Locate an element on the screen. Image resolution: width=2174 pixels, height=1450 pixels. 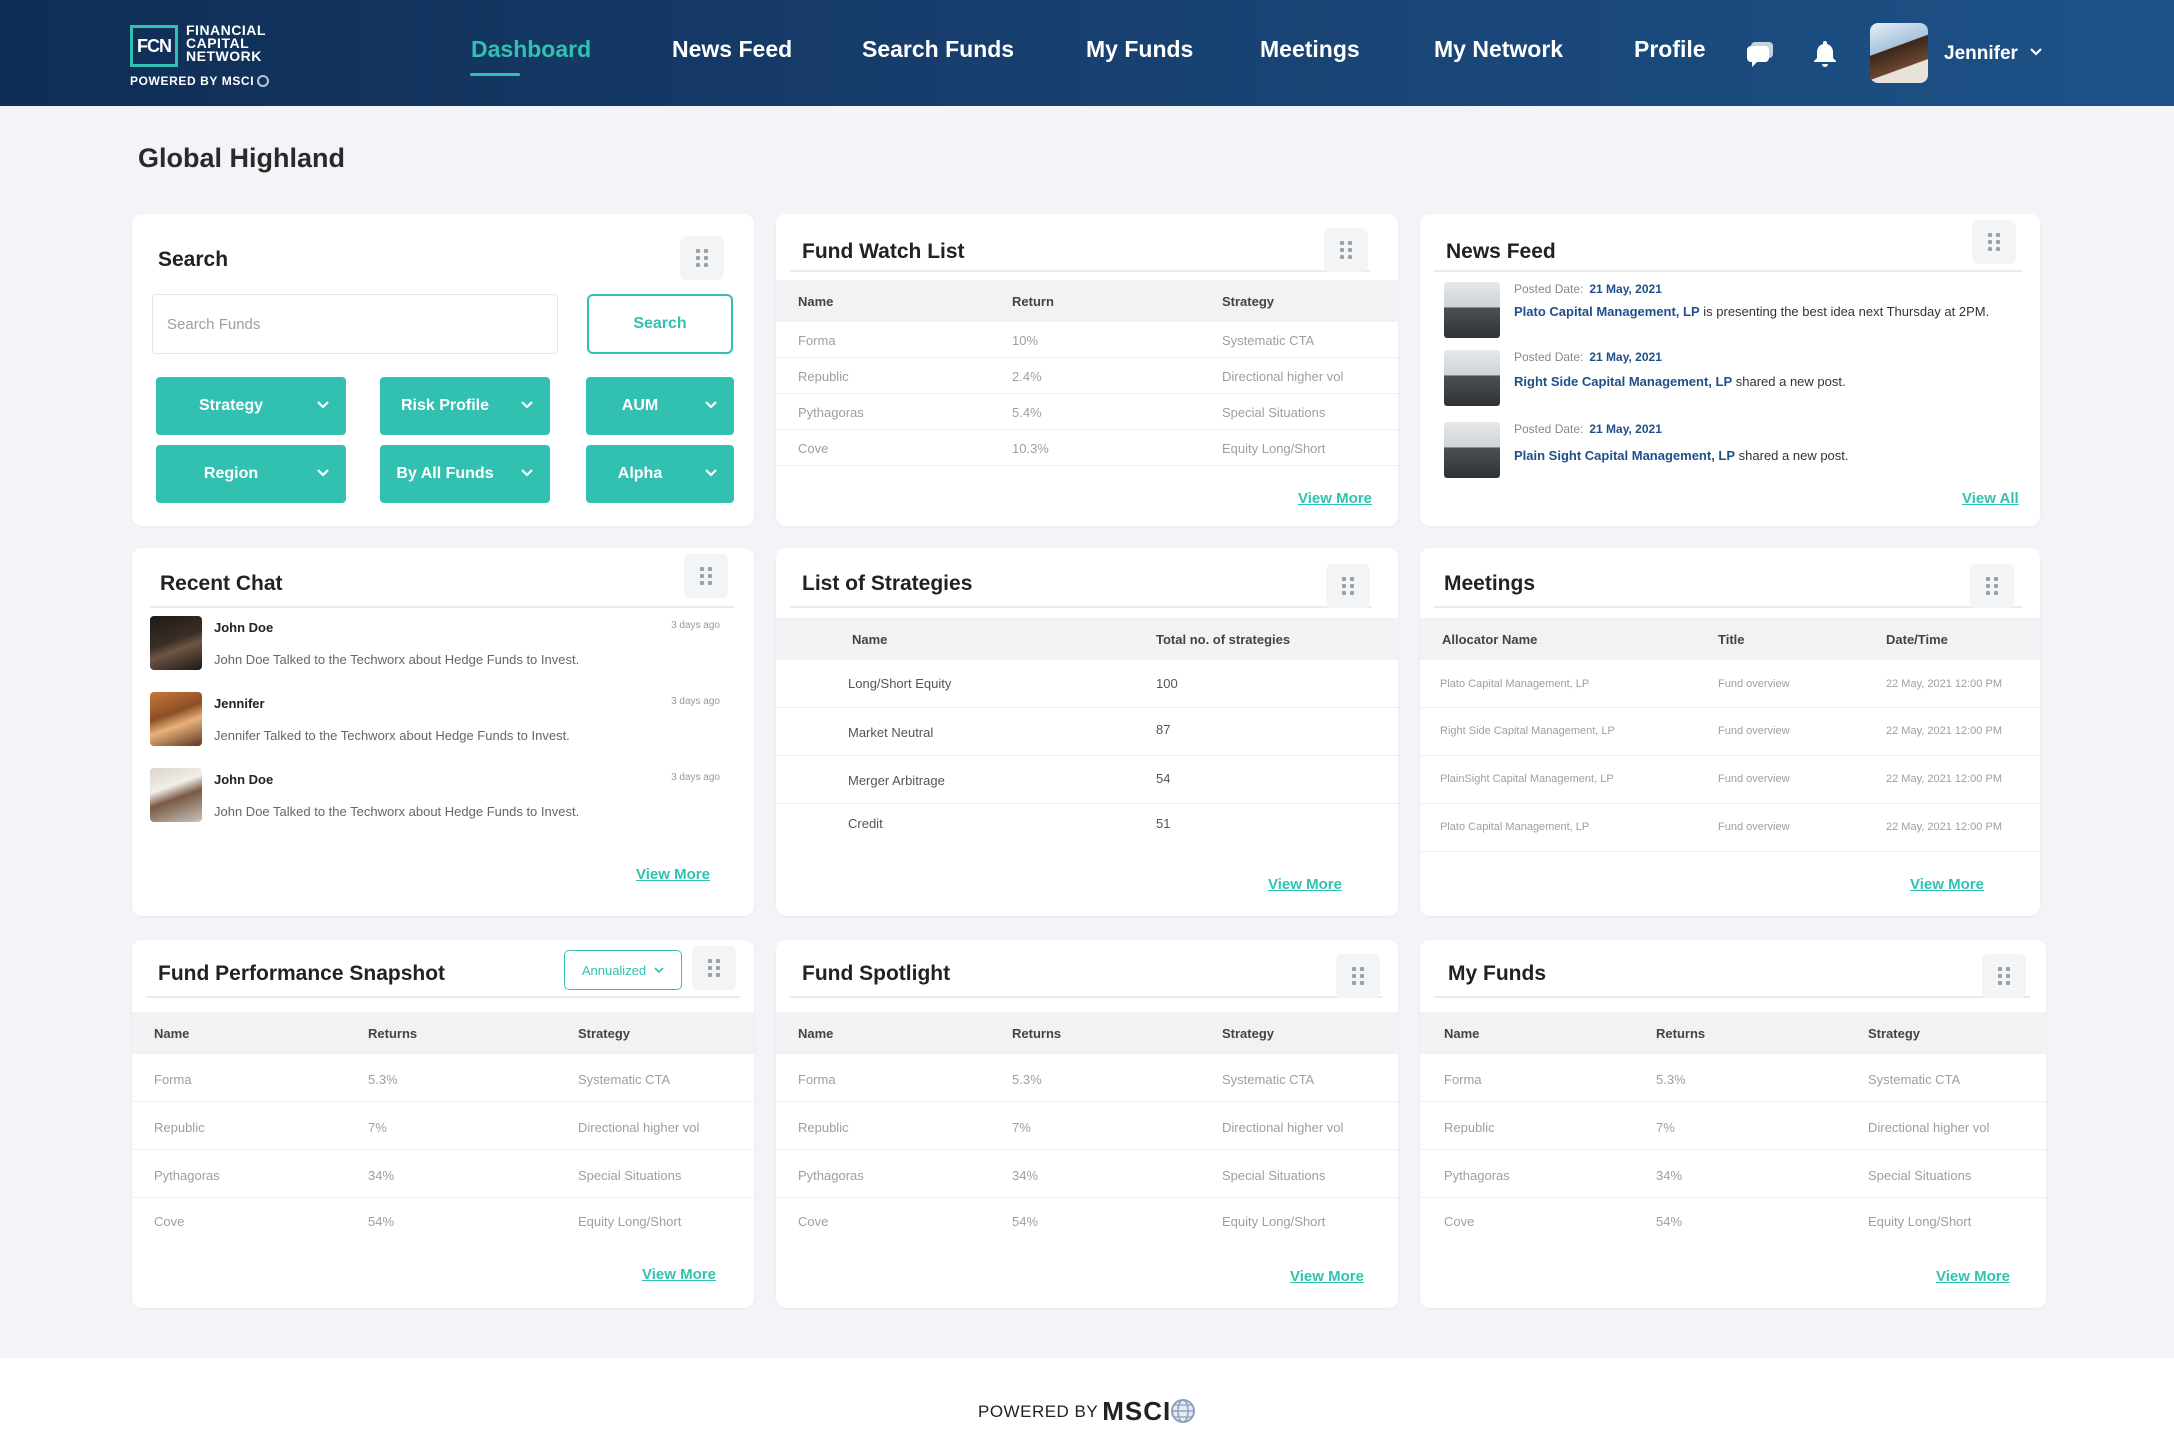
filter-by-all-funds-dropdown: By All Funds is located at coordinates (465, 474).